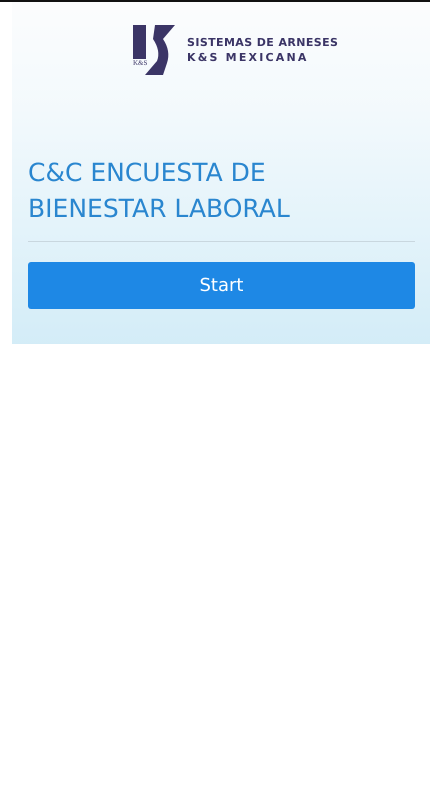 Image resolution: width=430 pixels, height=786 pixels. I want to click on start-button: Start, so click(221, 285).